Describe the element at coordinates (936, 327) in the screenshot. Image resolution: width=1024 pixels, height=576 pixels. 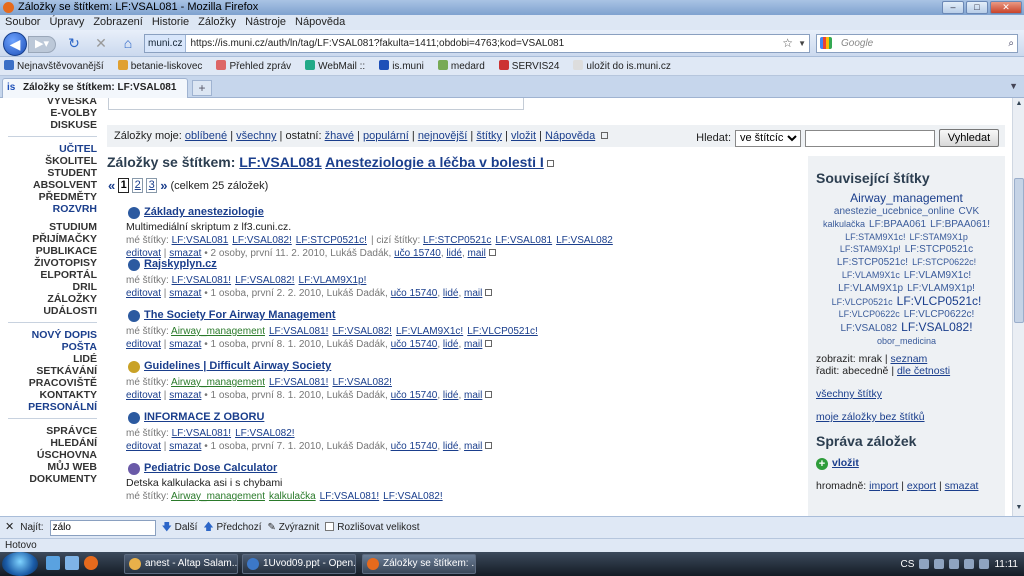
I see `cloud-tag-link: LF:VSAL082!` at that location.